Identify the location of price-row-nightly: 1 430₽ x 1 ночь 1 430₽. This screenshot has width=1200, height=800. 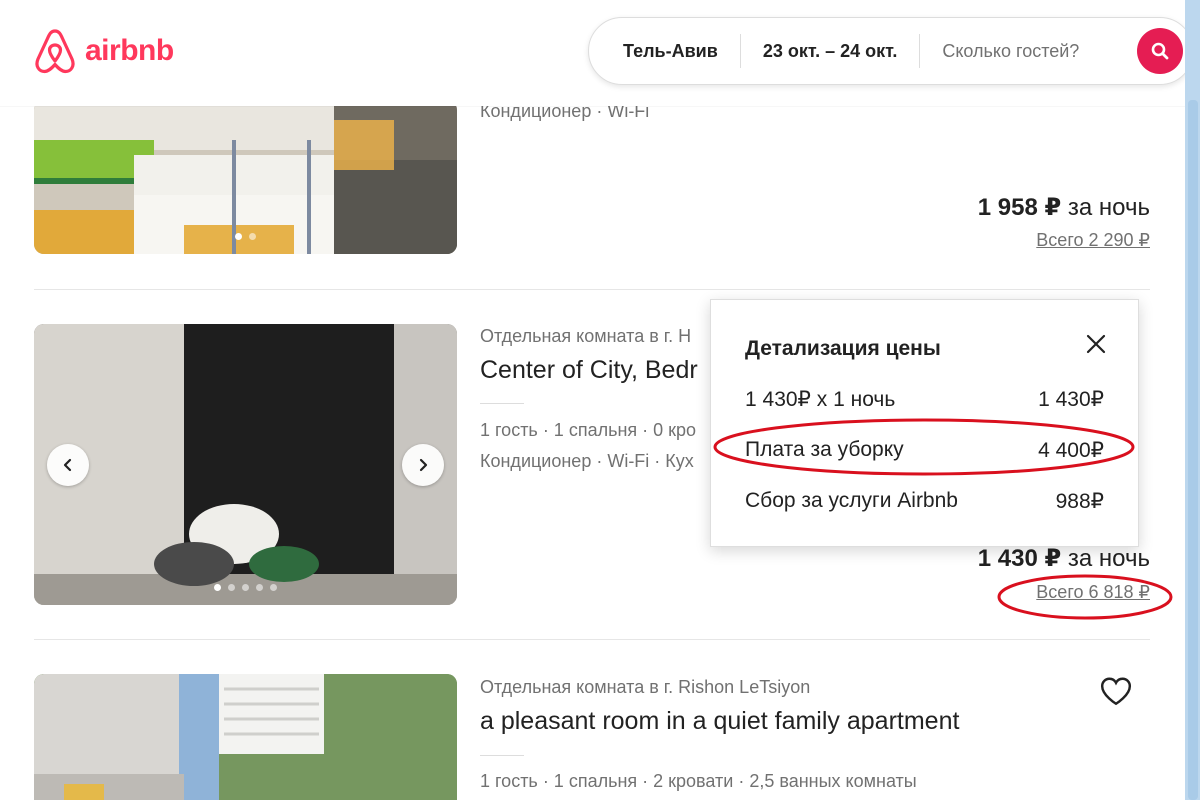
(924, 399).